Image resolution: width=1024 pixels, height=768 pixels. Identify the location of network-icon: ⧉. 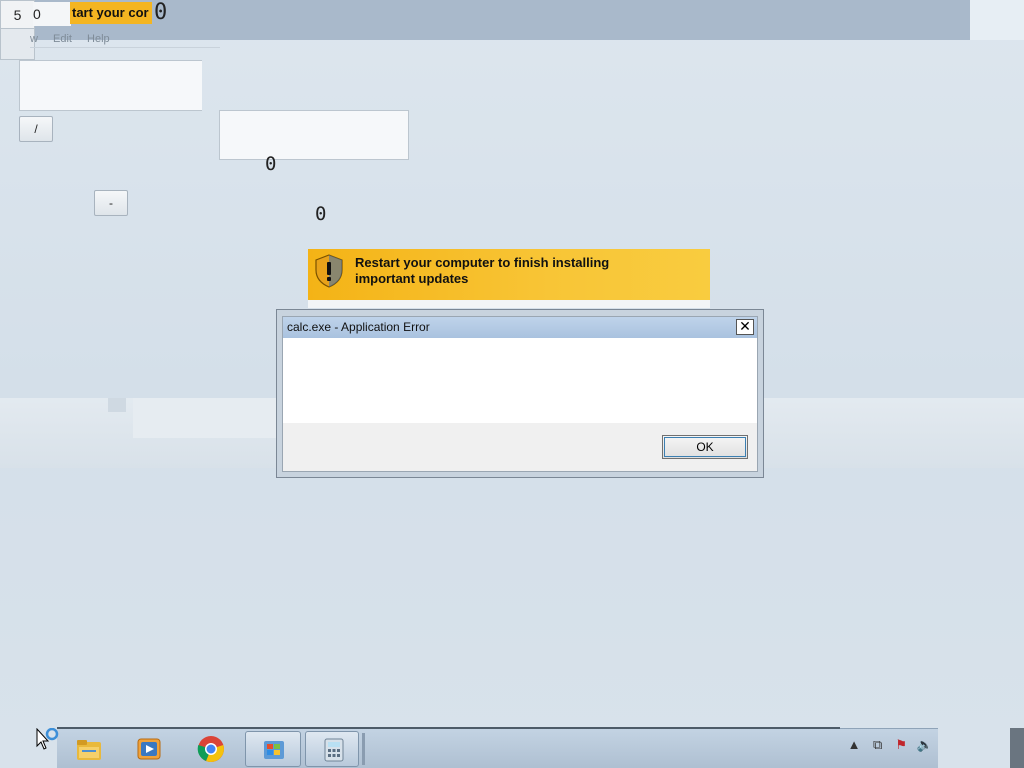
(878, 745).